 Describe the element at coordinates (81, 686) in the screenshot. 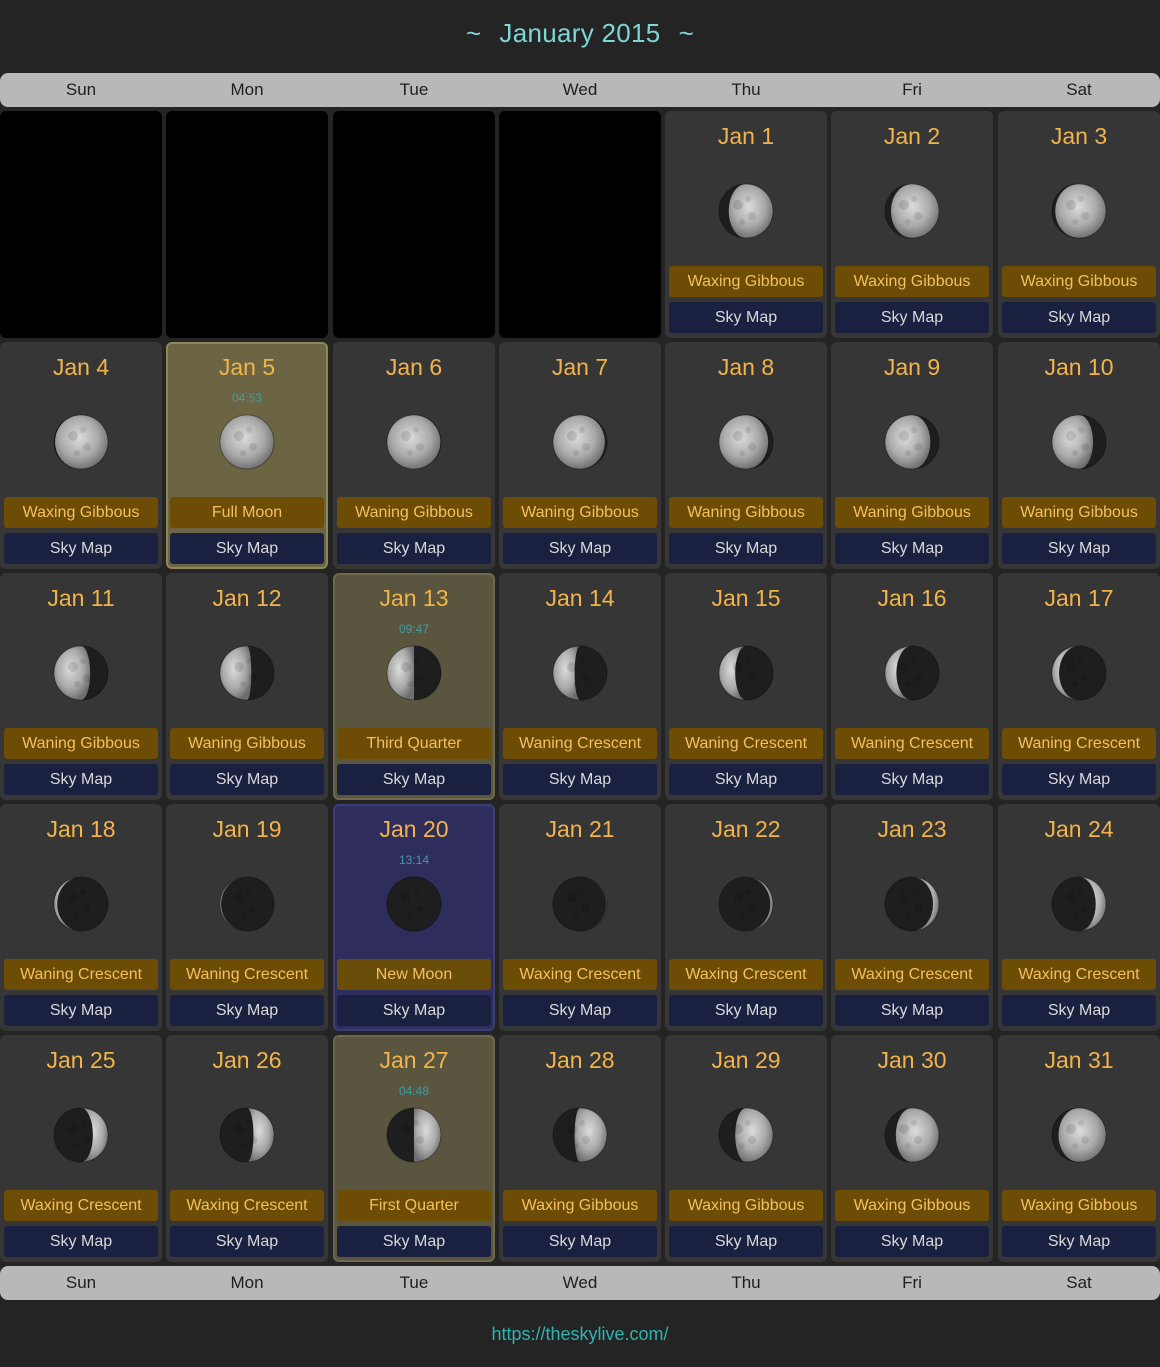

I see `day-cell-11: Jan 11 Waning Gibbous Sky Map` at that location.